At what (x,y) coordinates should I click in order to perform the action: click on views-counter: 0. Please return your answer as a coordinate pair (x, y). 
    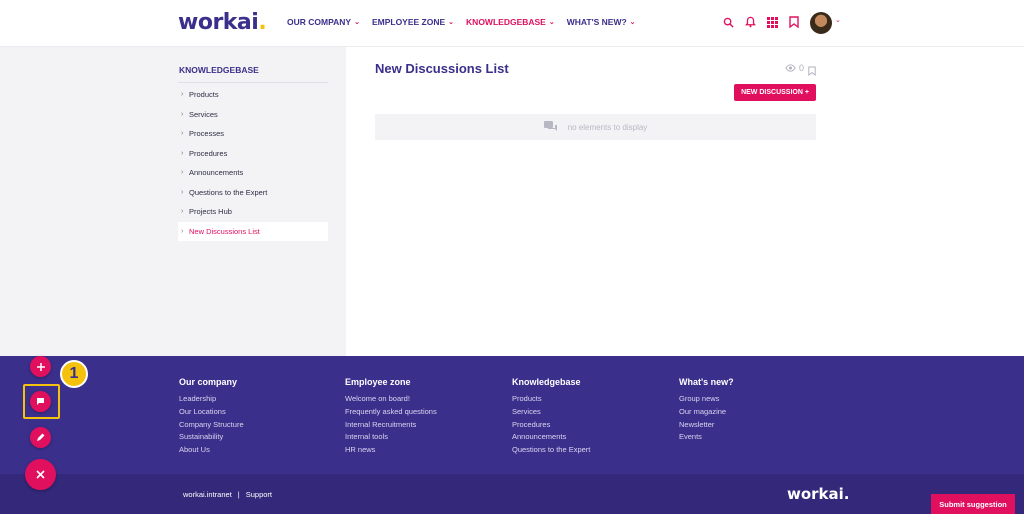
    Looking at the image, I should click on (794, 68).